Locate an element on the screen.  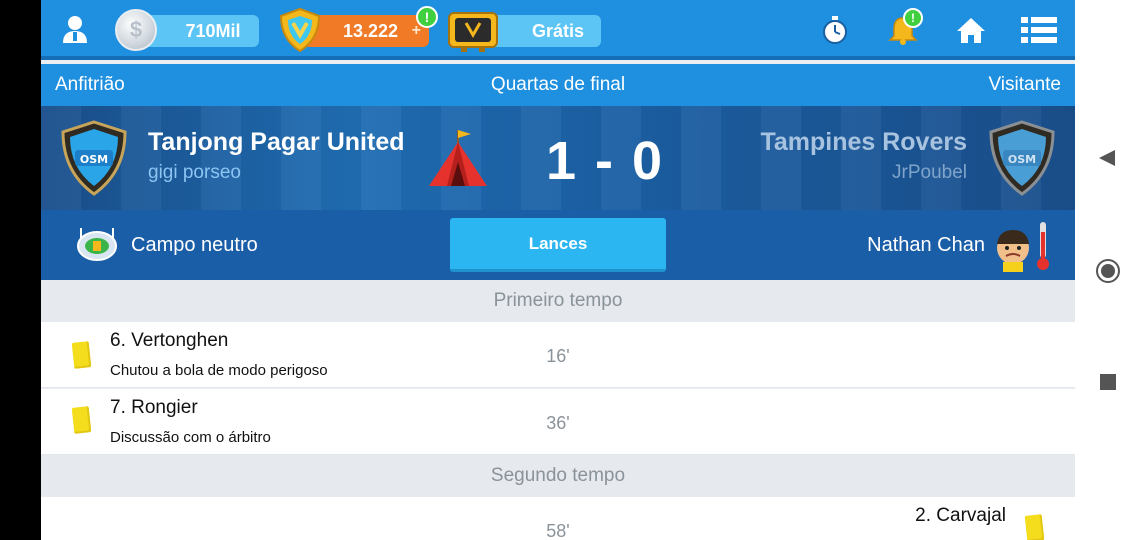
home-icon is located at coordinates (971, 30).